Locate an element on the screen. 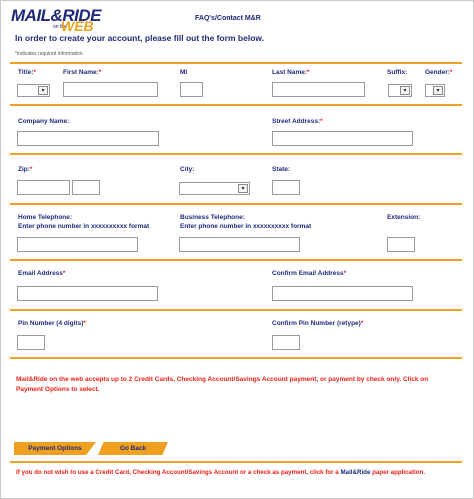  gender-label: Gender:* is located at coordinates (439, 72).